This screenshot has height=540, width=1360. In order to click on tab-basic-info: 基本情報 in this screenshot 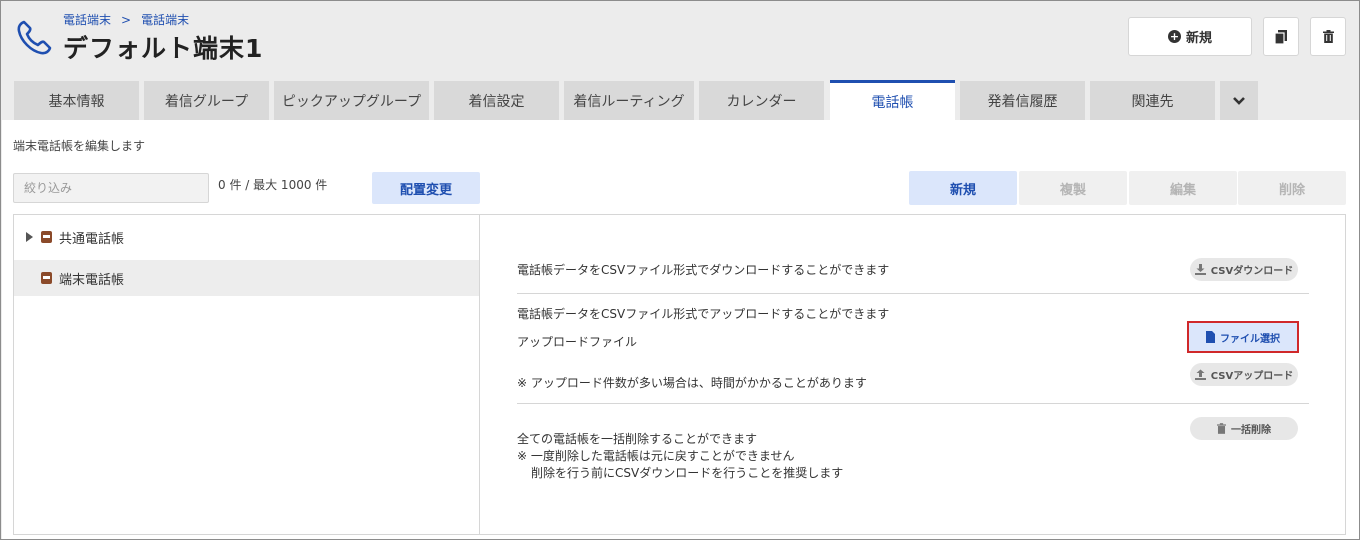, I will do `click(76, 100)`.